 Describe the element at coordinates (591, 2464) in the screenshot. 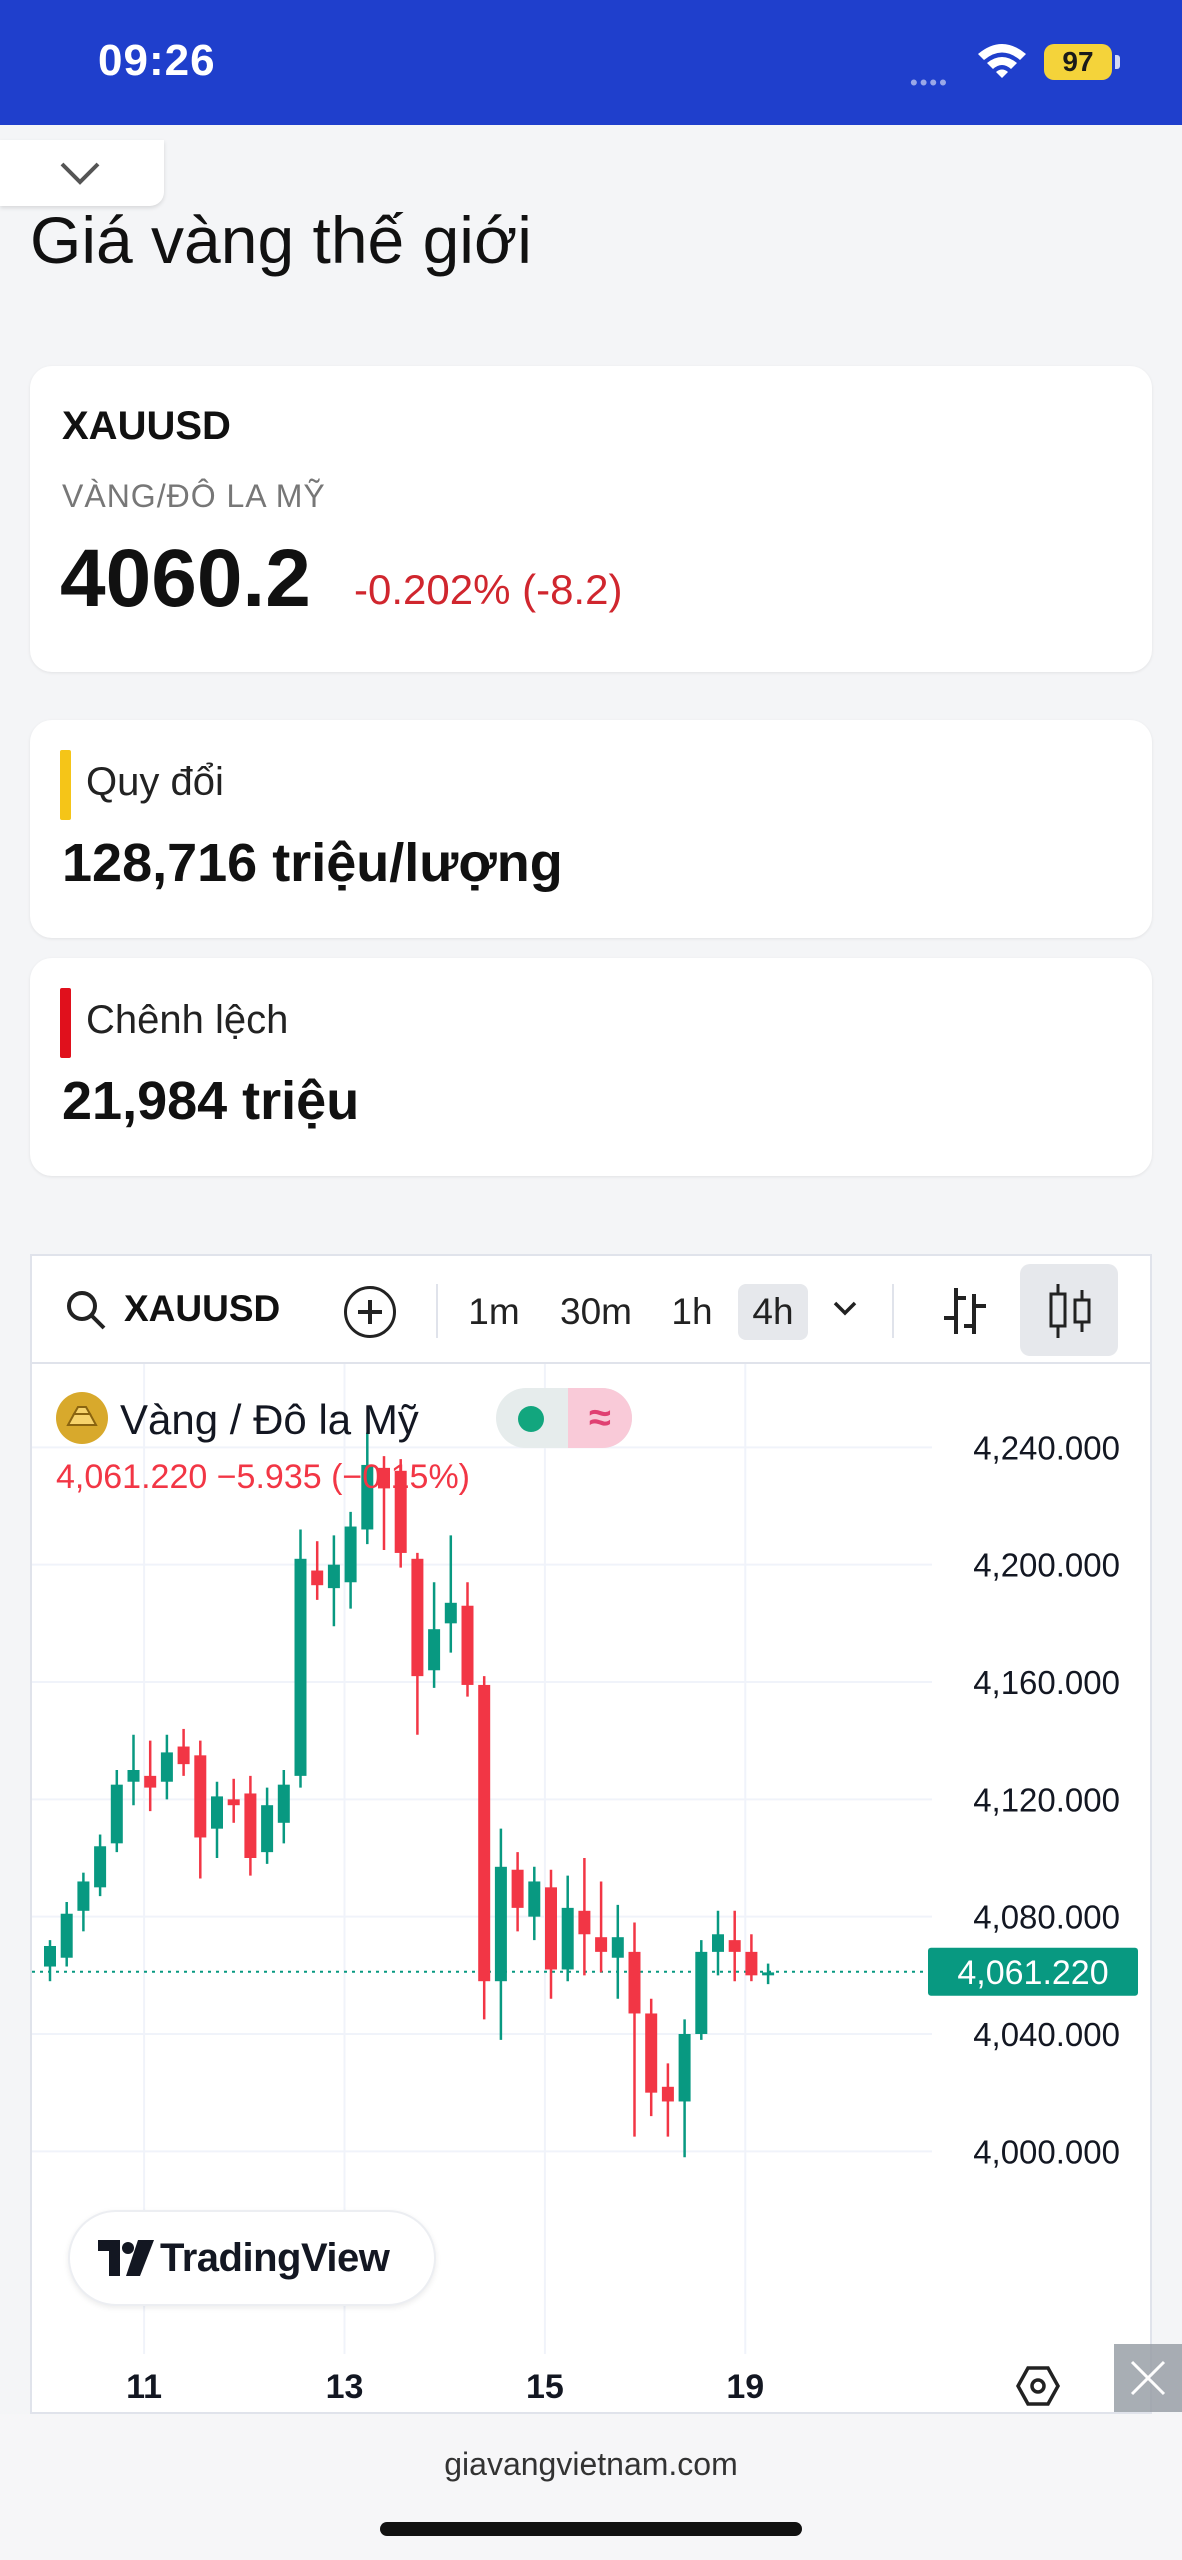

I see `footer-site: giavangvietnam.com` at that location.